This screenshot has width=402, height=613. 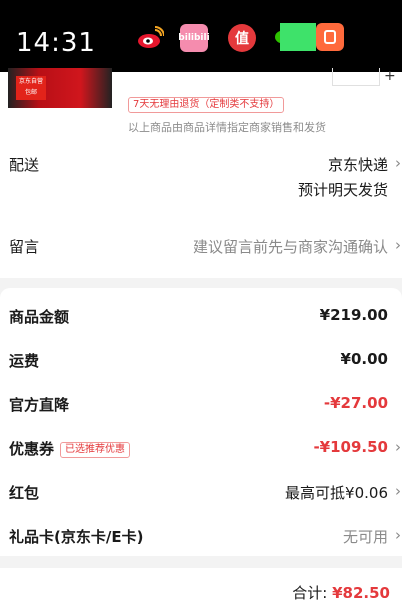 What do you see at coordinates (361, 593) in the screenshot?
I see `total-value: ¥82.50` at bounding box center [361, 593].